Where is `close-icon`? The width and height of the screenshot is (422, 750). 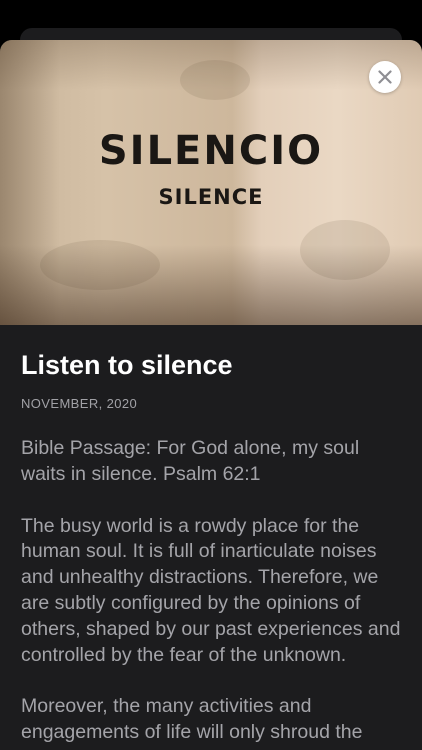
close-icon is located at coordinates (385, 77).